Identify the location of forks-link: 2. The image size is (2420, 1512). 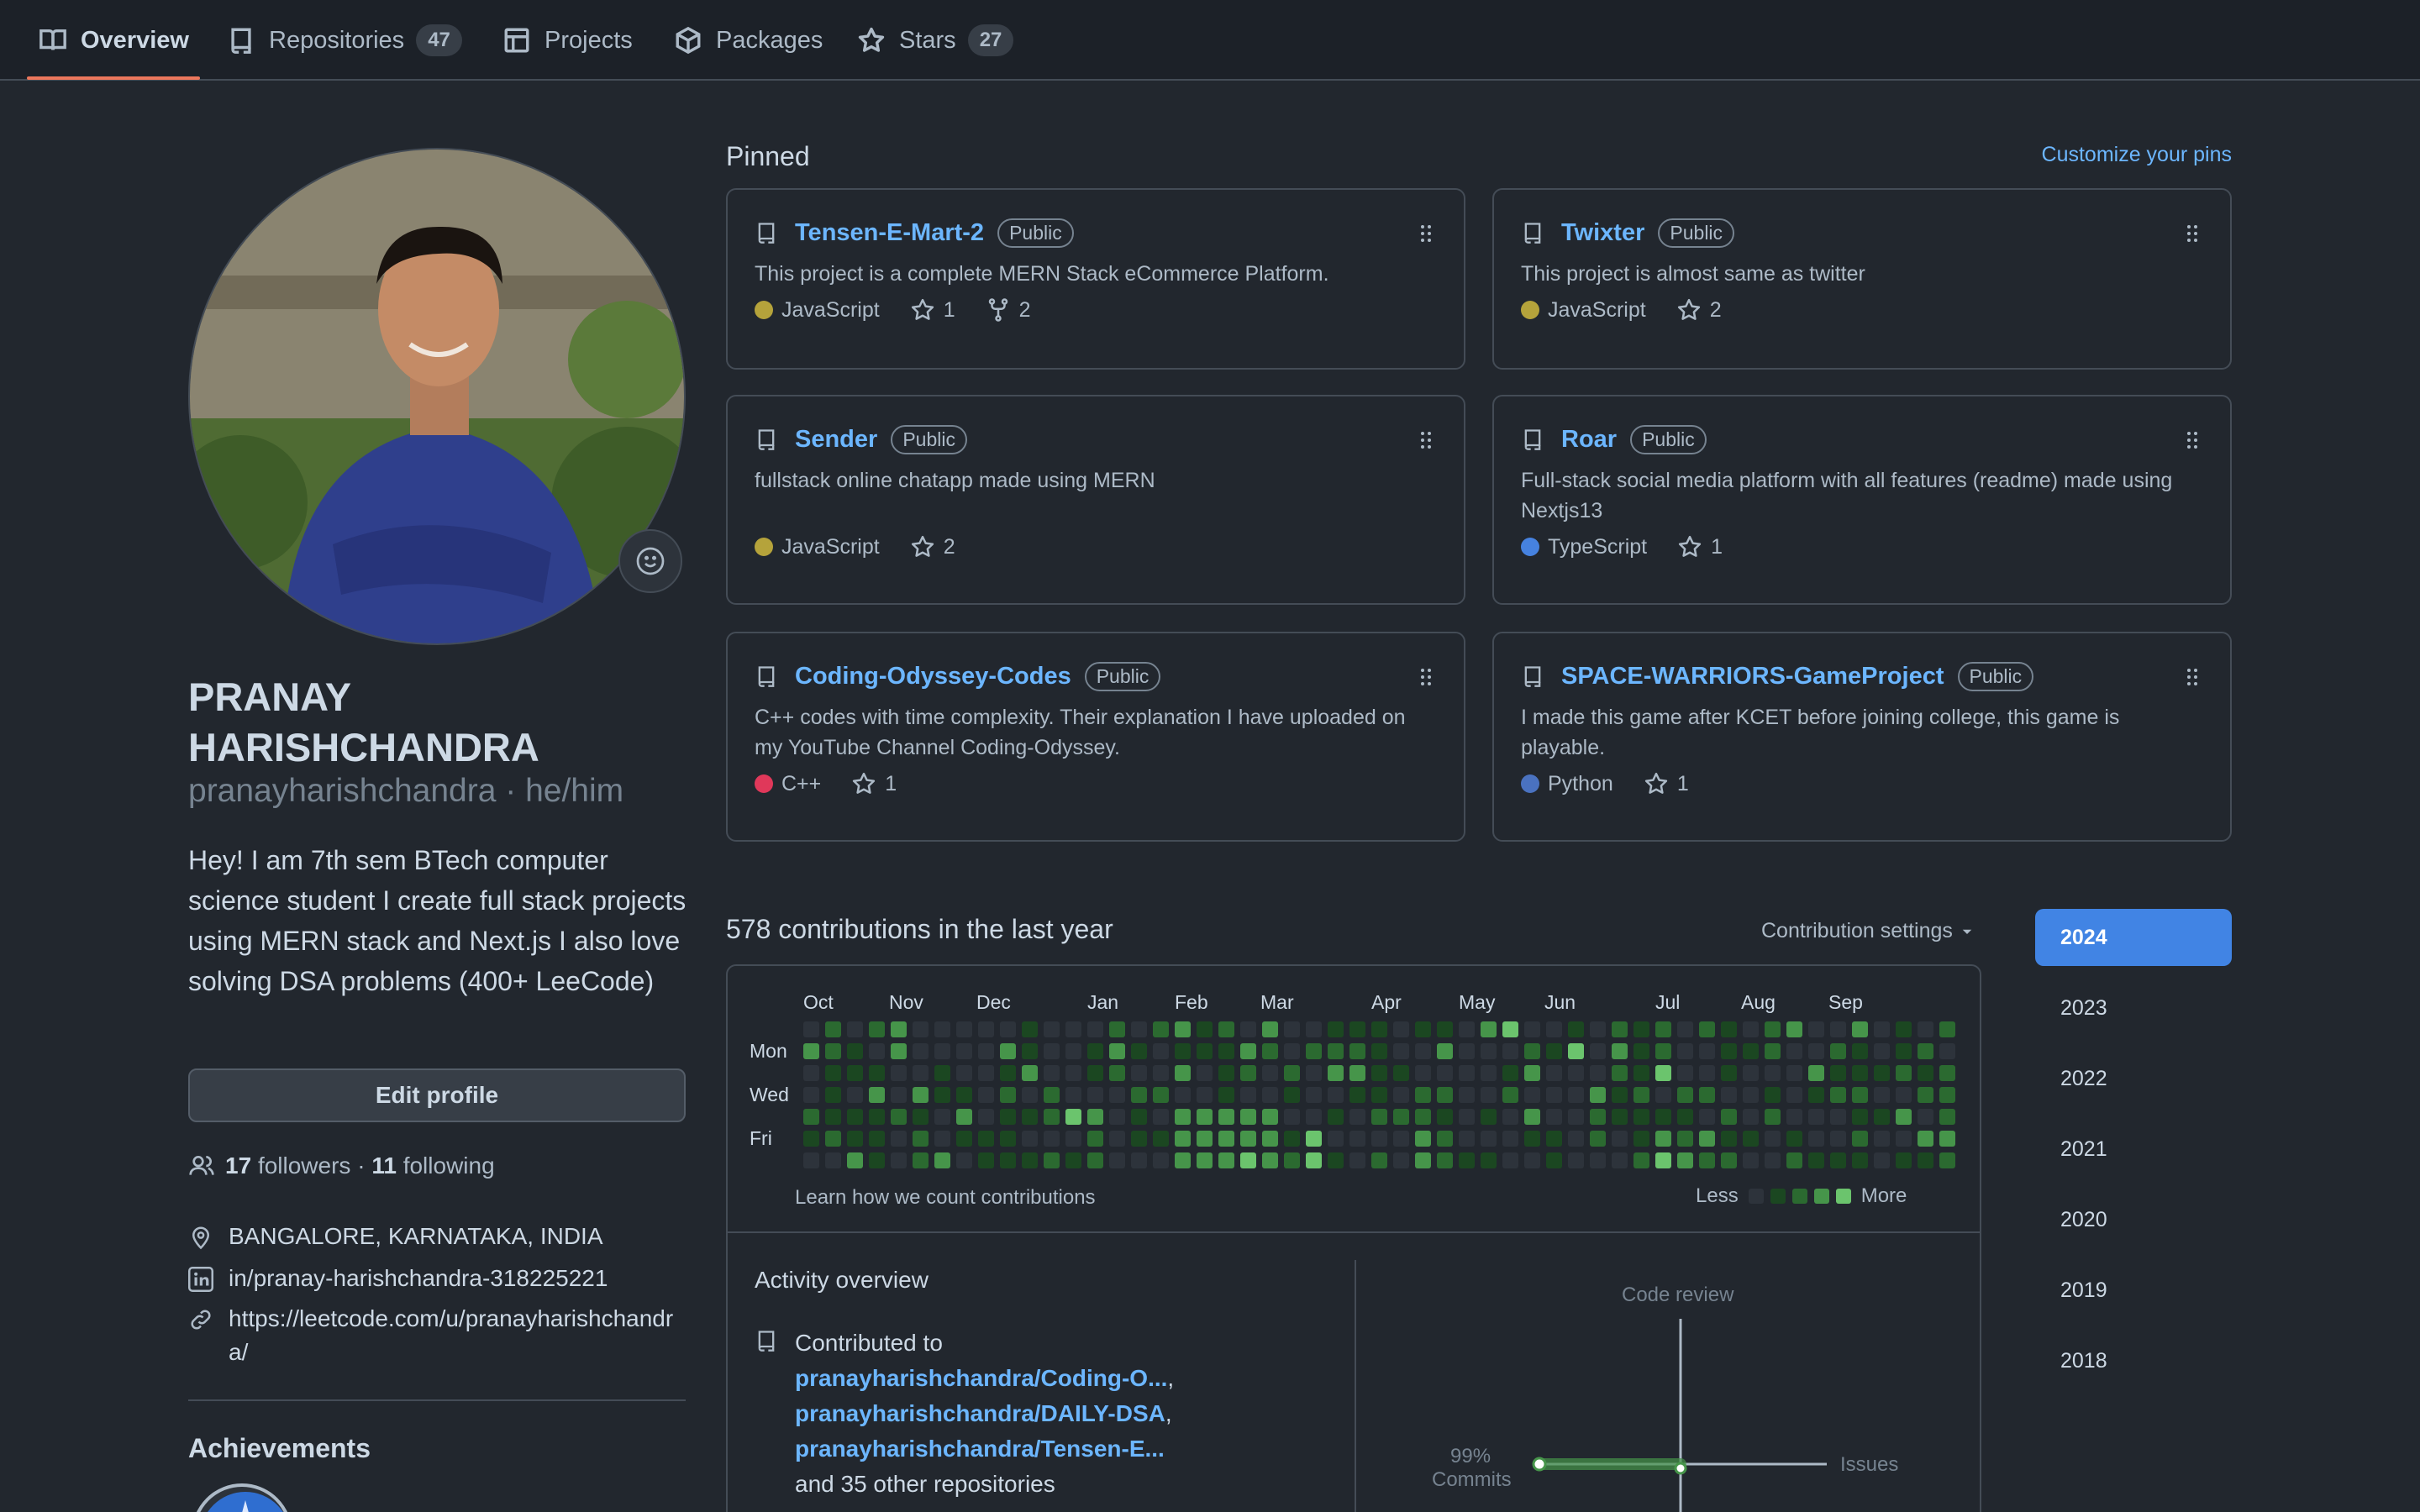
(1008, 310).